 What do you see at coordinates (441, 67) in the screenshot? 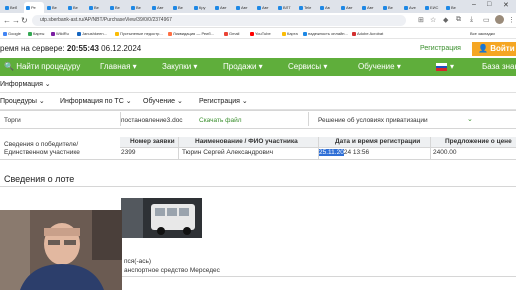
I see `language-flag-icon` at bounding box center [441, 67].